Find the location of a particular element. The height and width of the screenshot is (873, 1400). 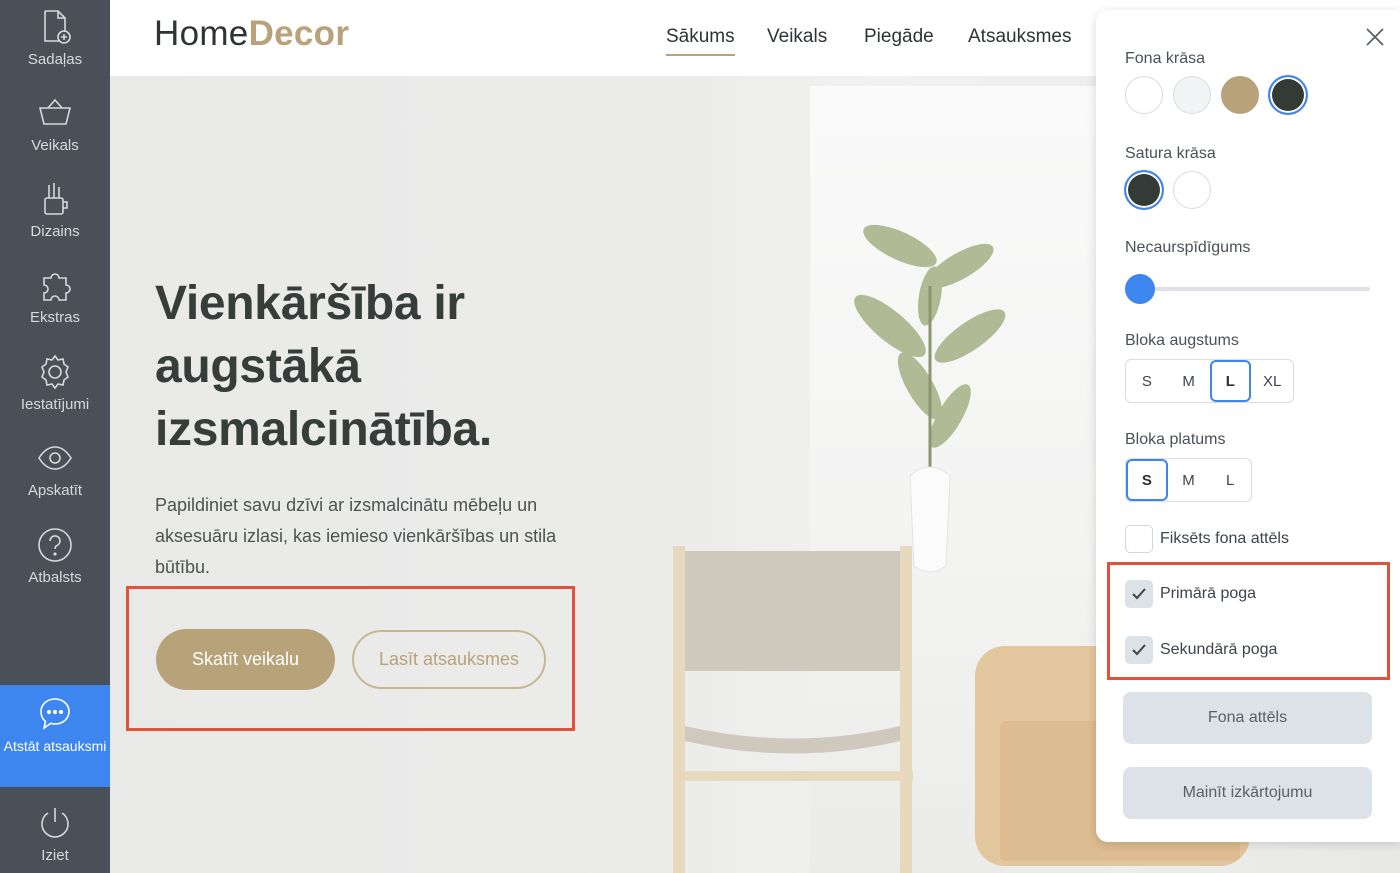

background-image-button: Fona attēls is located at coordinates (1247, 718).